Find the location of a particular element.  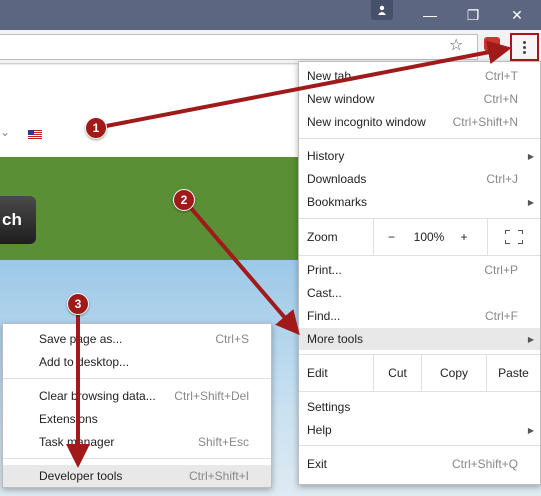

star-icon: ☆ is located at coordinates (456, 45).